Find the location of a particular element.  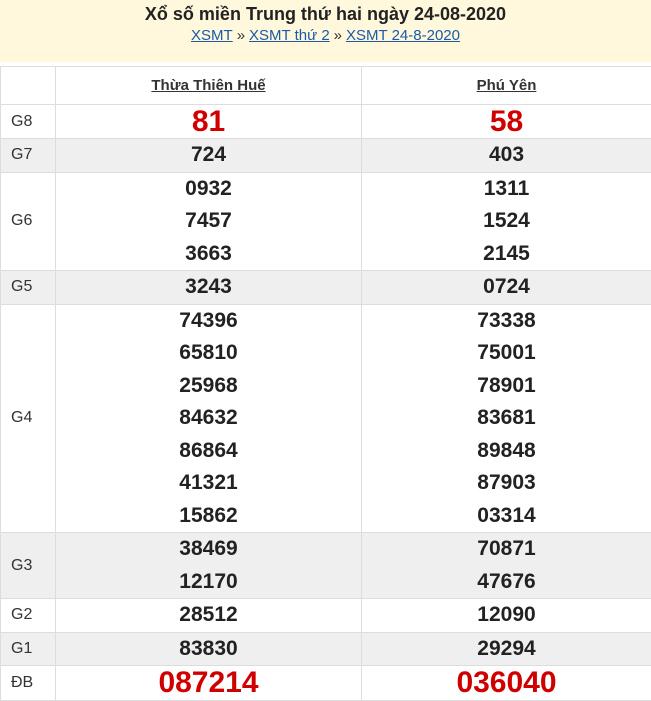

prize-label: G6 is located at coordinates (28, 221).